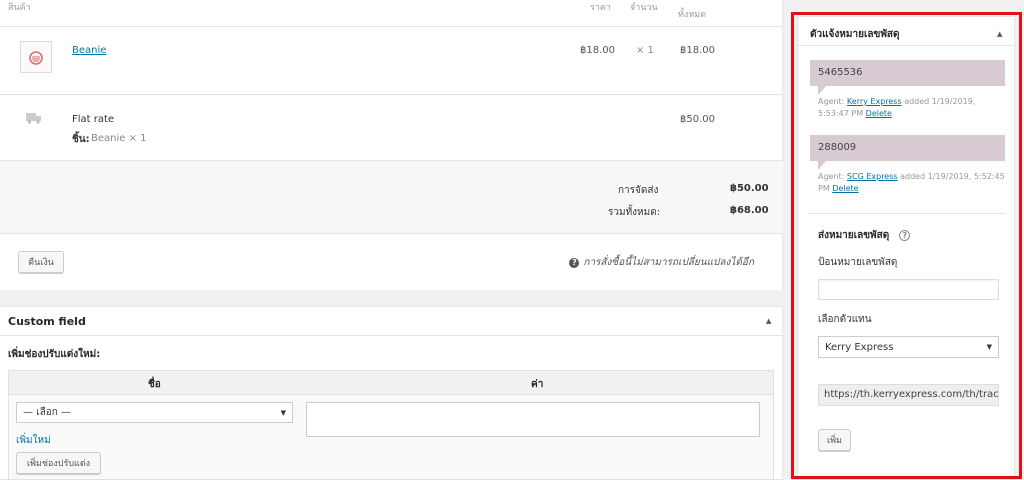 Image resolution: width=1024 pixels, height=480 pixels. I want to click on meta-key-select: — เลือก — ▼, so click(154, 412).